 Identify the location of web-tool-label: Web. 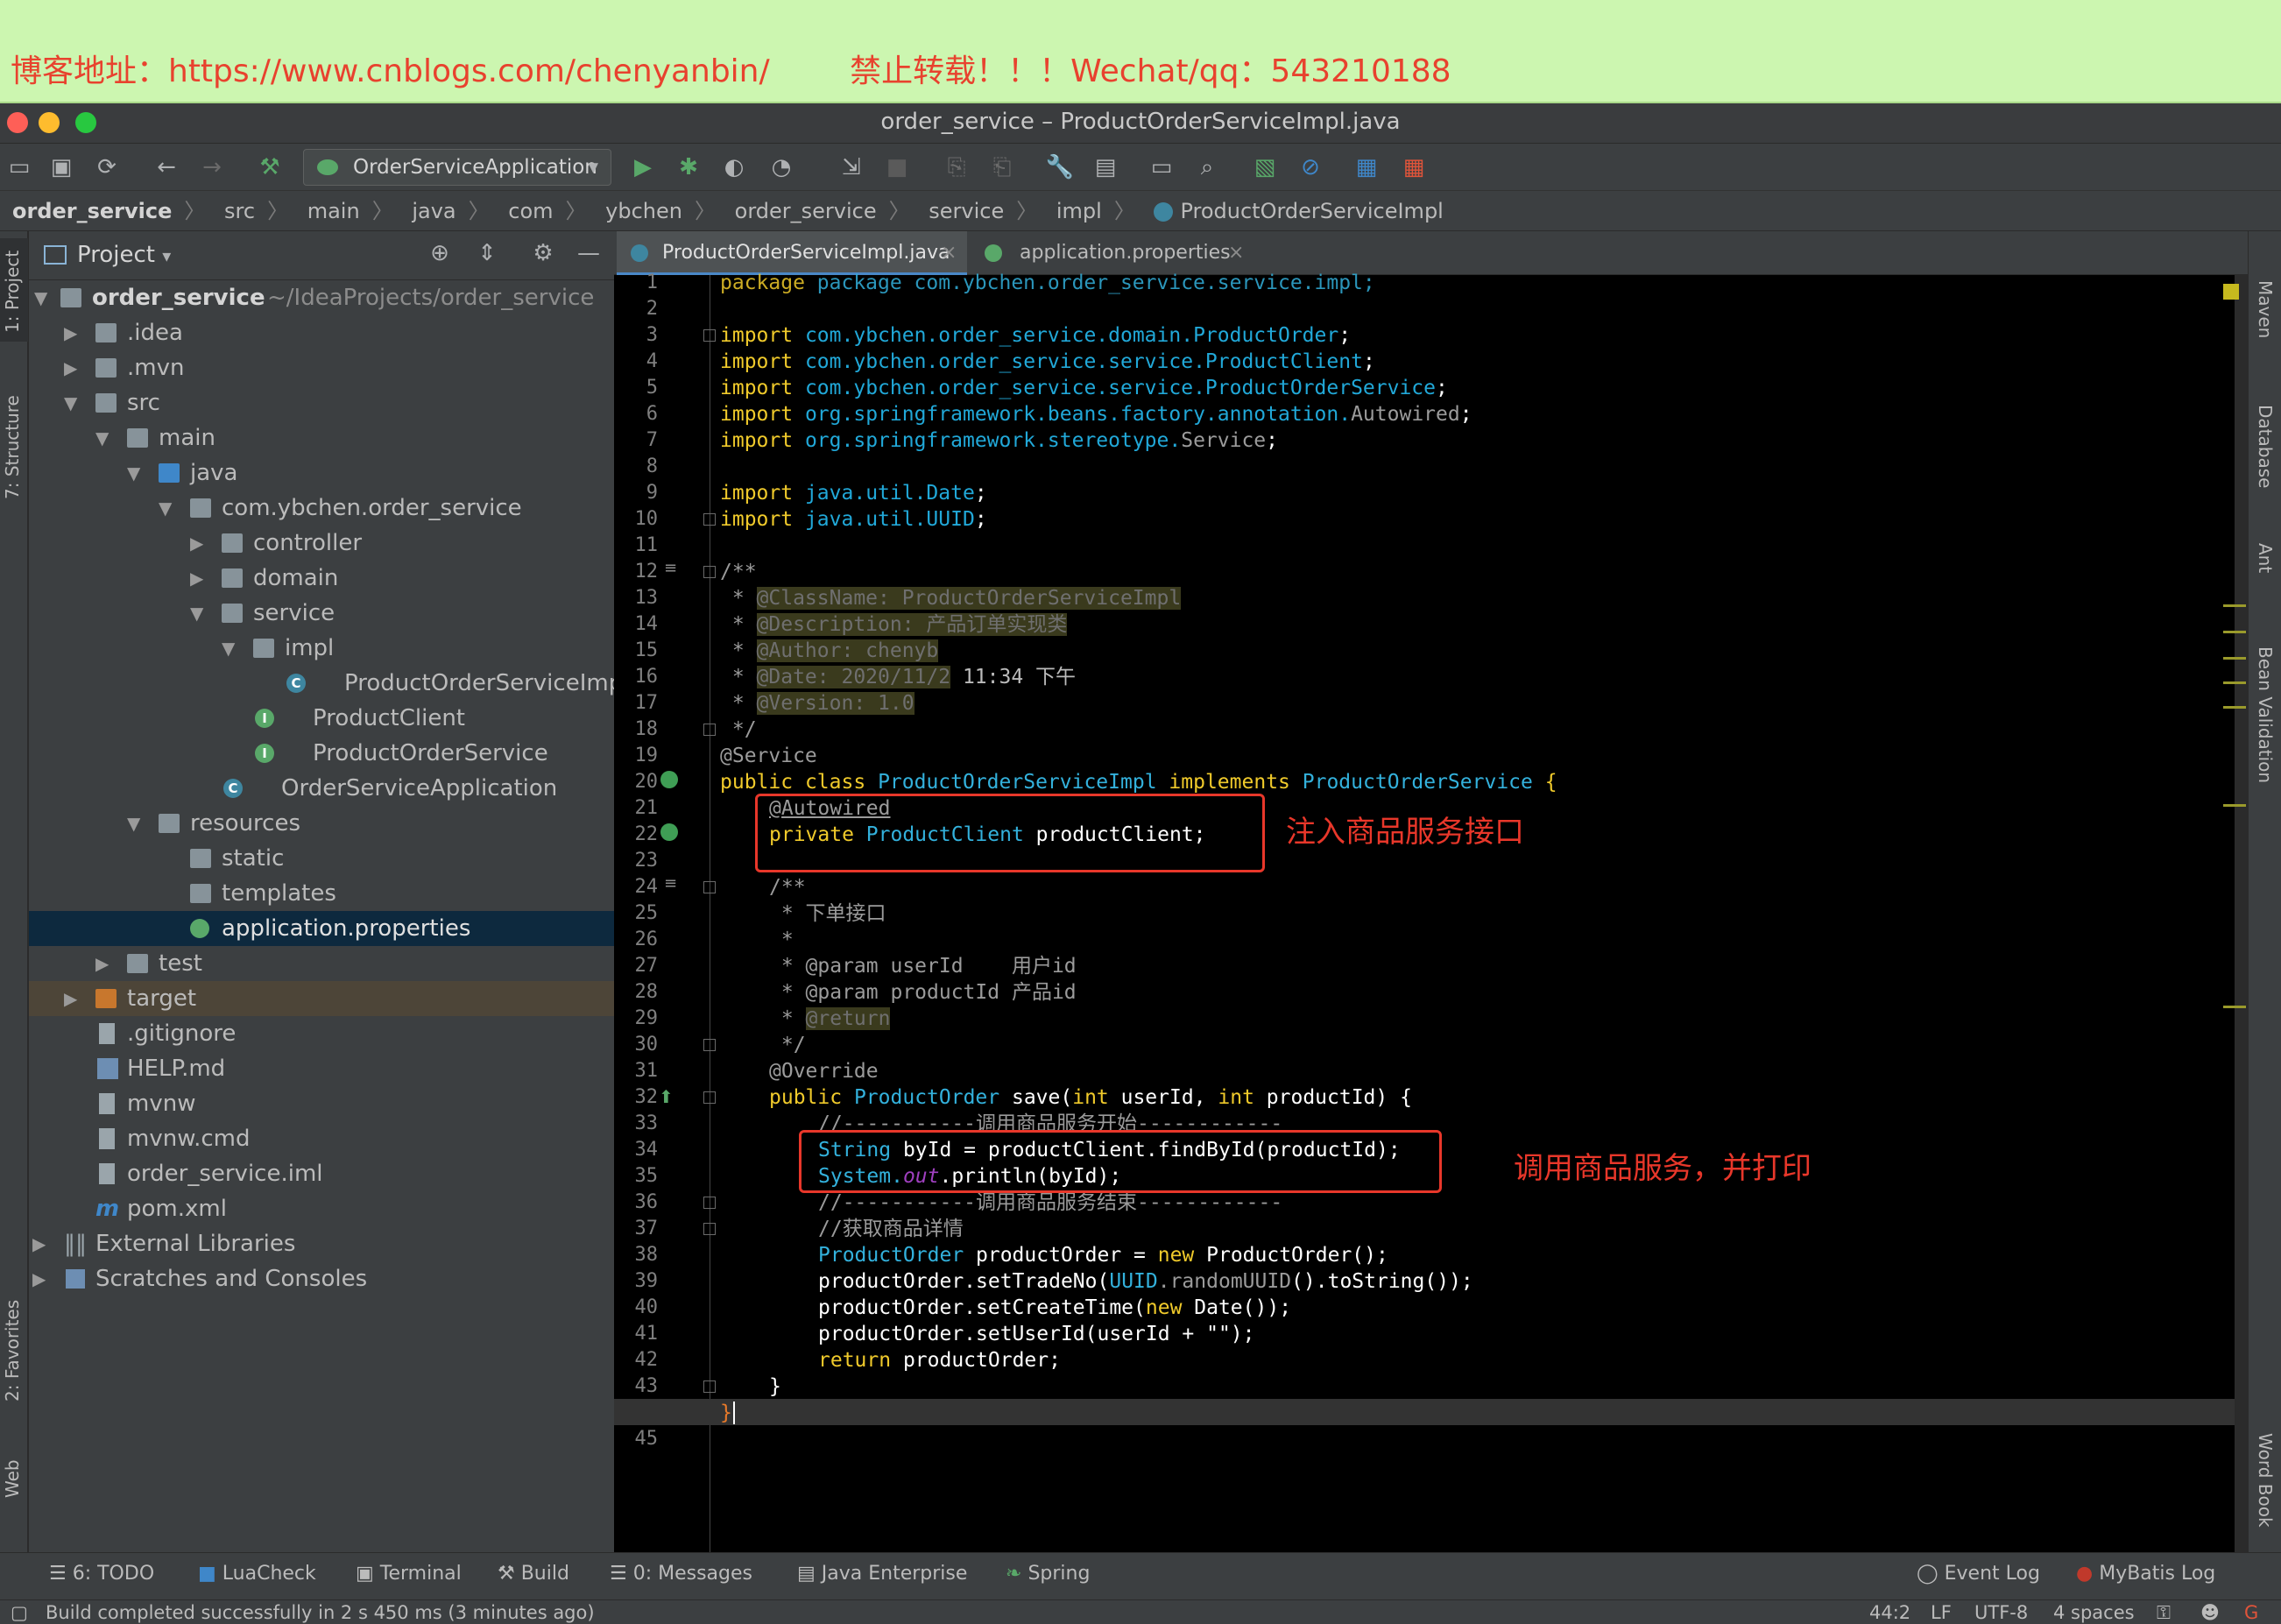
(12, 1478).